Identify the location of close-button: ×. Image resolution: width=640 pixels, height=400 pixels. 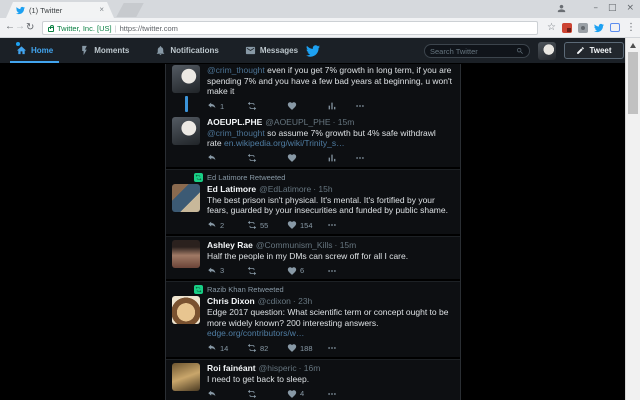
(630, 8).